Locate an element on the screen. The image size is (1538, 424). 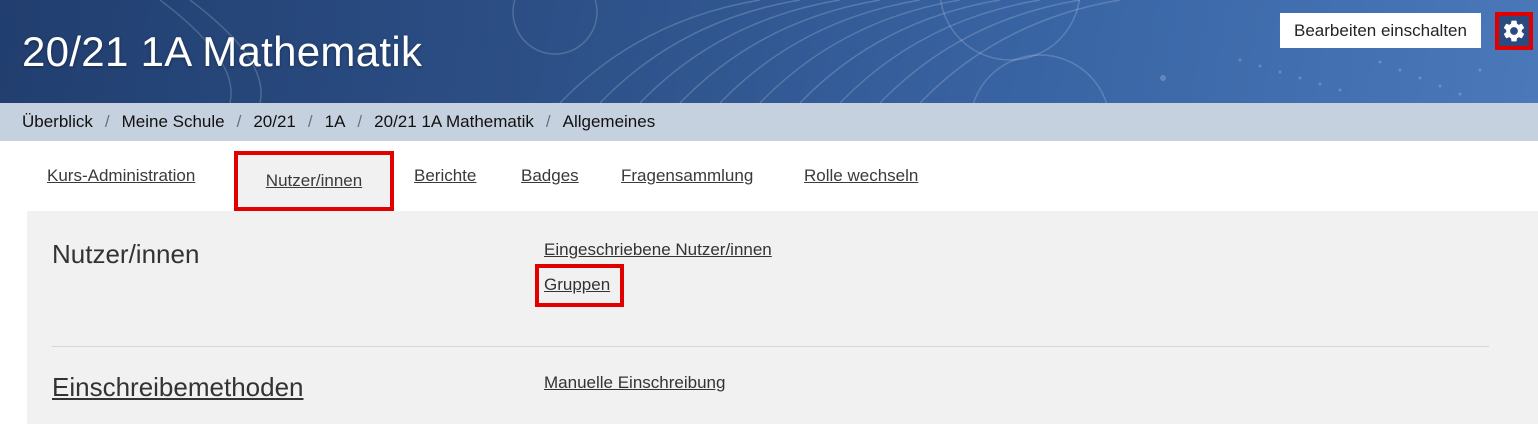
gear-icon is located at coordinates (1514, 31).